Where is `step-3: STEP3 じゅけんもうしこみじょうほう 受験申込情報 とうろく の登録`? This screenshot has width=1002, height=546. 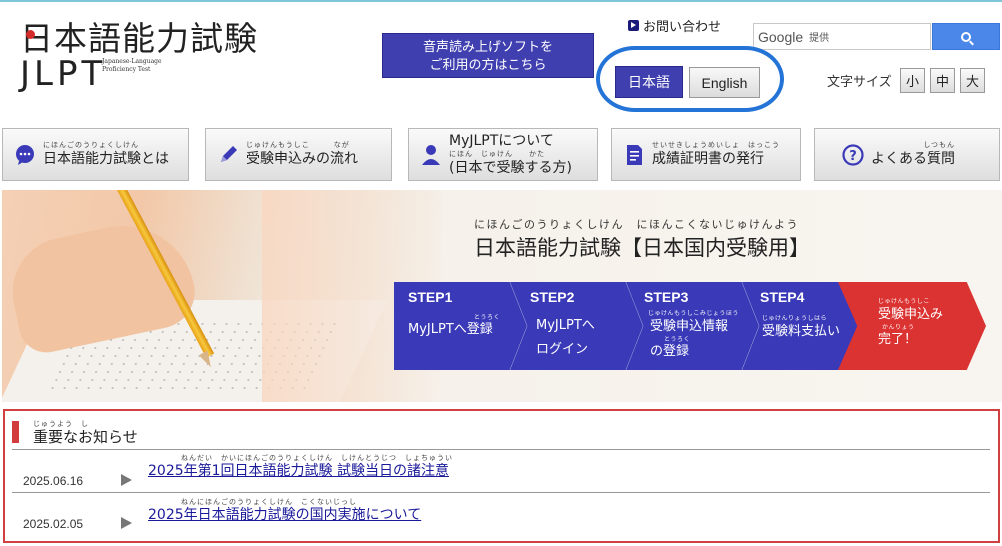 step-3: STEP3 じゅけんもうしこみじょうほう 受験申込情報 とうろく の登録 is located at coordinates (692, 326).